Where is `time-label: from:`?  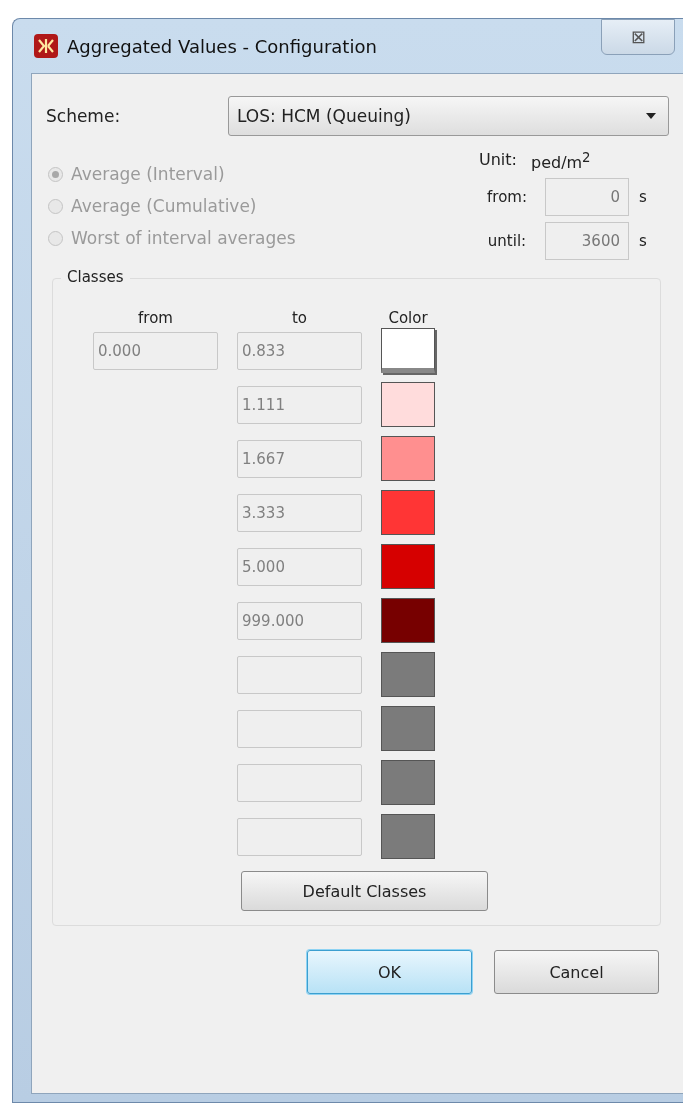
time-label: from: is located at coordinates (507, 197).